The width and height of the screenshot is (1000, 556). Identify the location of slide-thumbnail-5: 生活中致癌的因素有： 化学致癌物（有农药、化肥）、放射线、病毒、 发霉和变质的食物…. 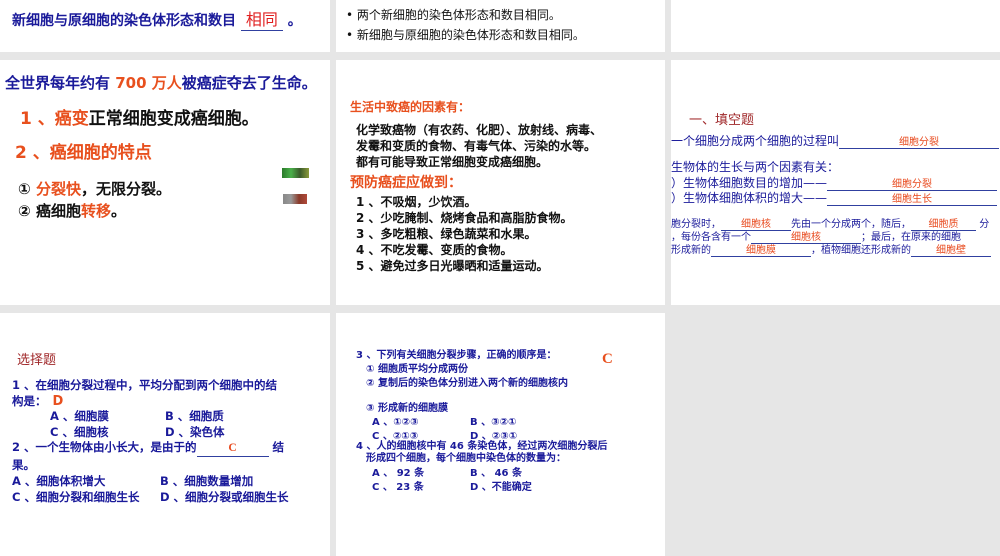
(500, 182).